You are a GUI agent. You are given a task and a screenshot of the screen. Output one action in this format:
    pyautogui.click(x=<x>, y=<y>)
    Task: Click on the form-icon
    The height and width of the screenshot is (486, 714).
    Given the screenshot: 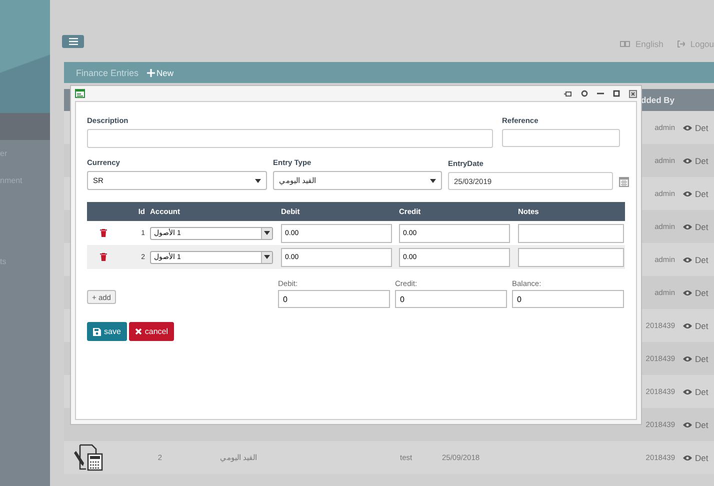 What is the action you would take?
    pyautogui.click(x=80, y=93)
    